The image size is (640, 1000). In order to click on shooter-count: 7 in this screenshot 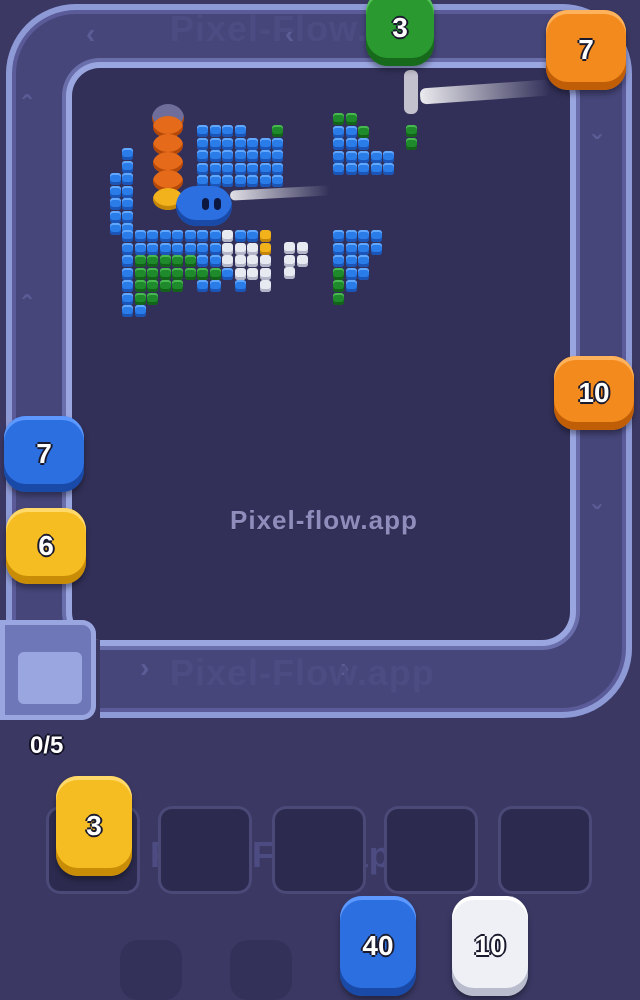, I will do `click(586, 49)`.